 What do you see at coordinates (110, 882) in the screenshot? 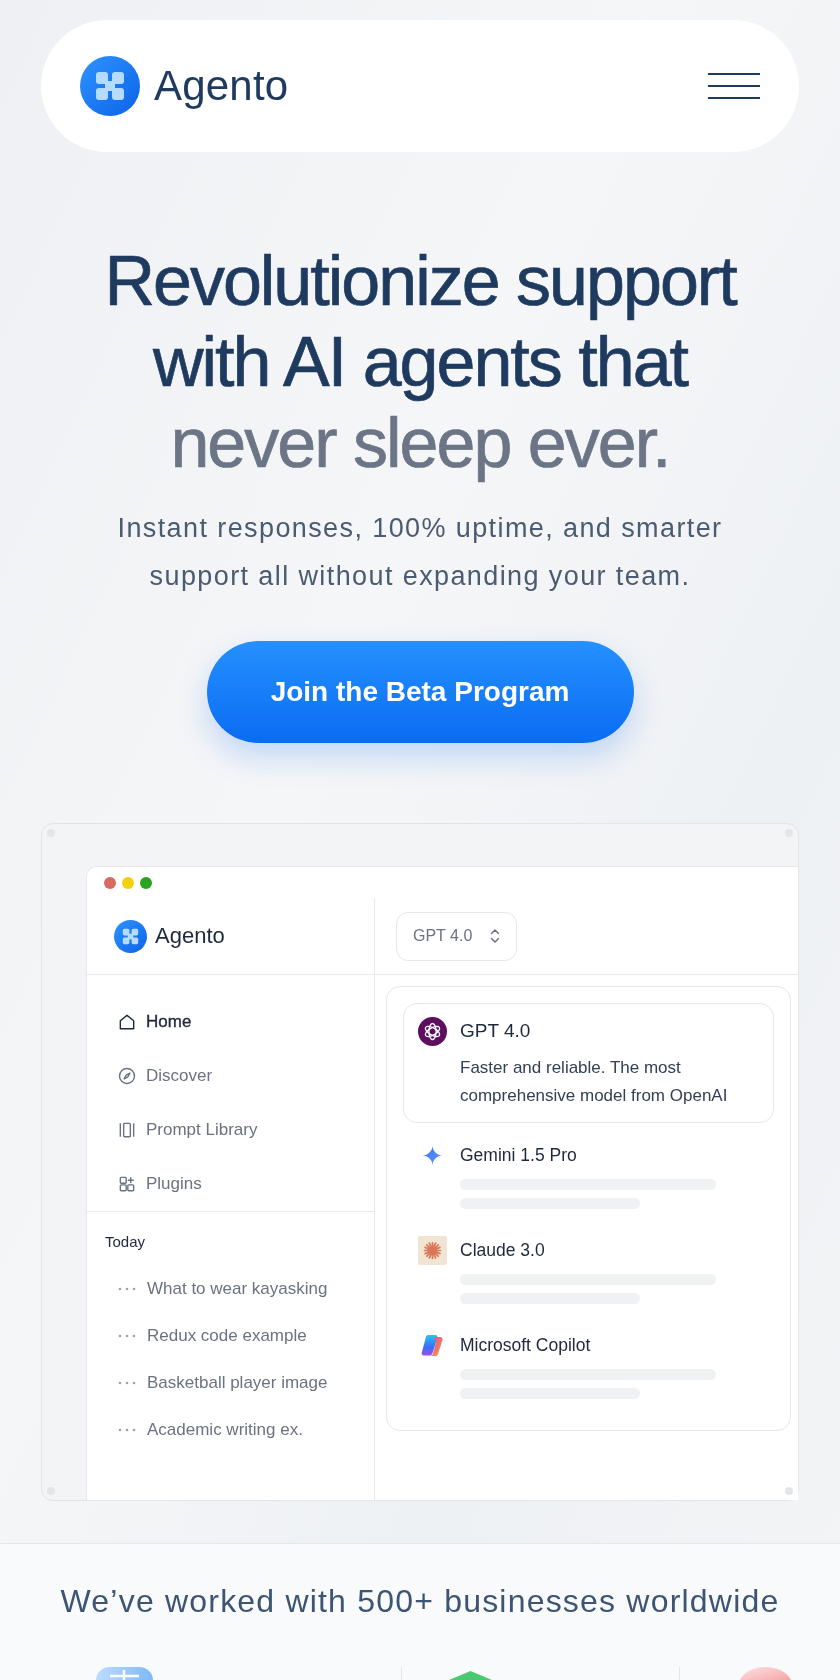
I see `close-dot-icon` at bounding box center [110, 882].